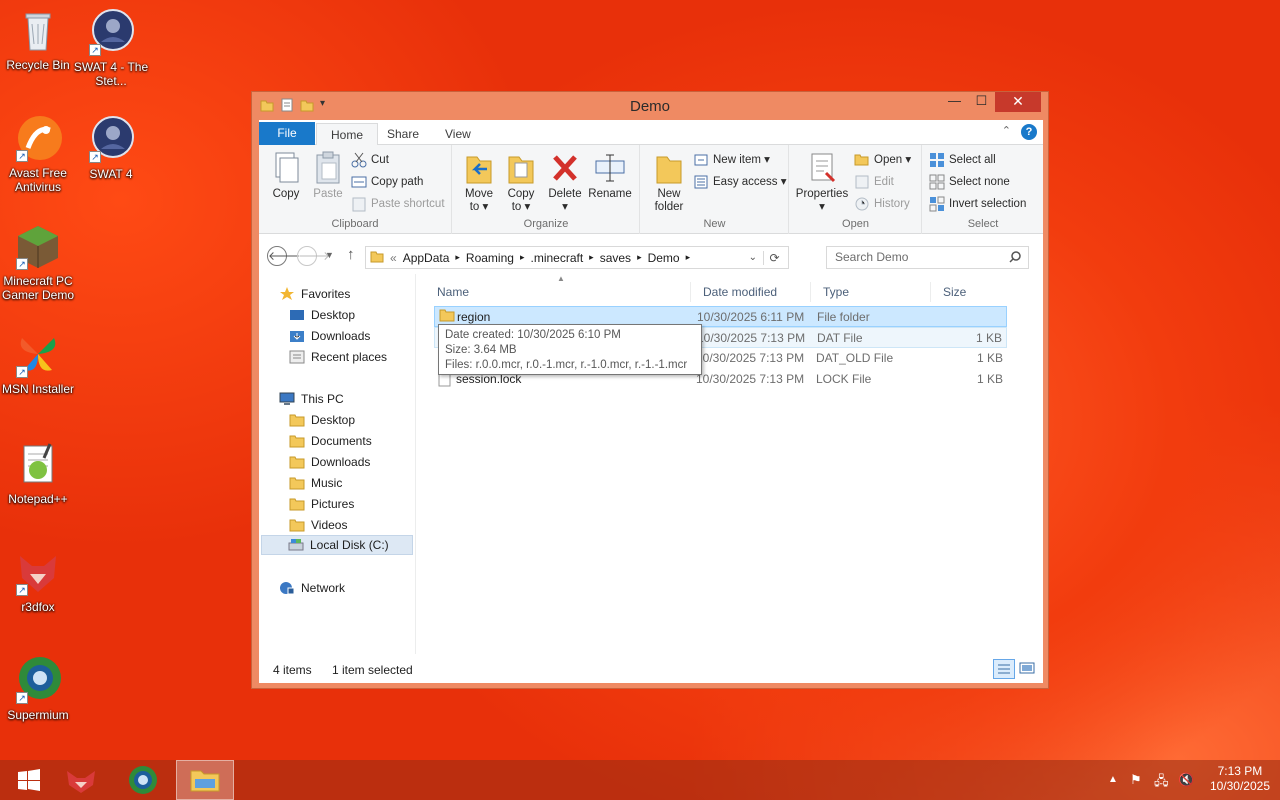  Describe the element at coordinates (822, 182) in the screenshot. I see `properties-button: Properties ▾` at that location.